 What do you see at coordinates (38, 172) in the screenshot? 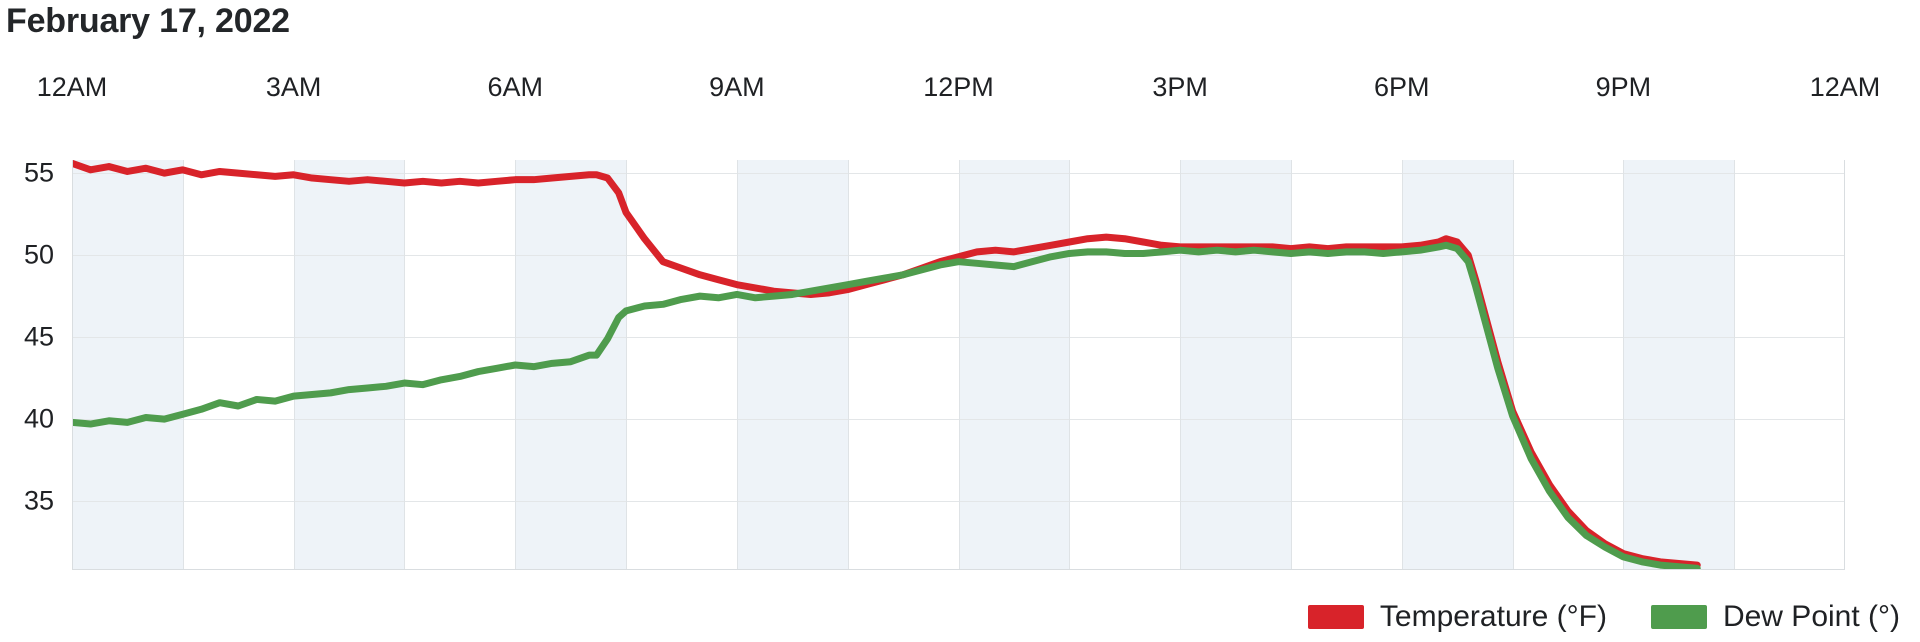
I see `y-tick-label: 55` at bounding box center [38, 172].